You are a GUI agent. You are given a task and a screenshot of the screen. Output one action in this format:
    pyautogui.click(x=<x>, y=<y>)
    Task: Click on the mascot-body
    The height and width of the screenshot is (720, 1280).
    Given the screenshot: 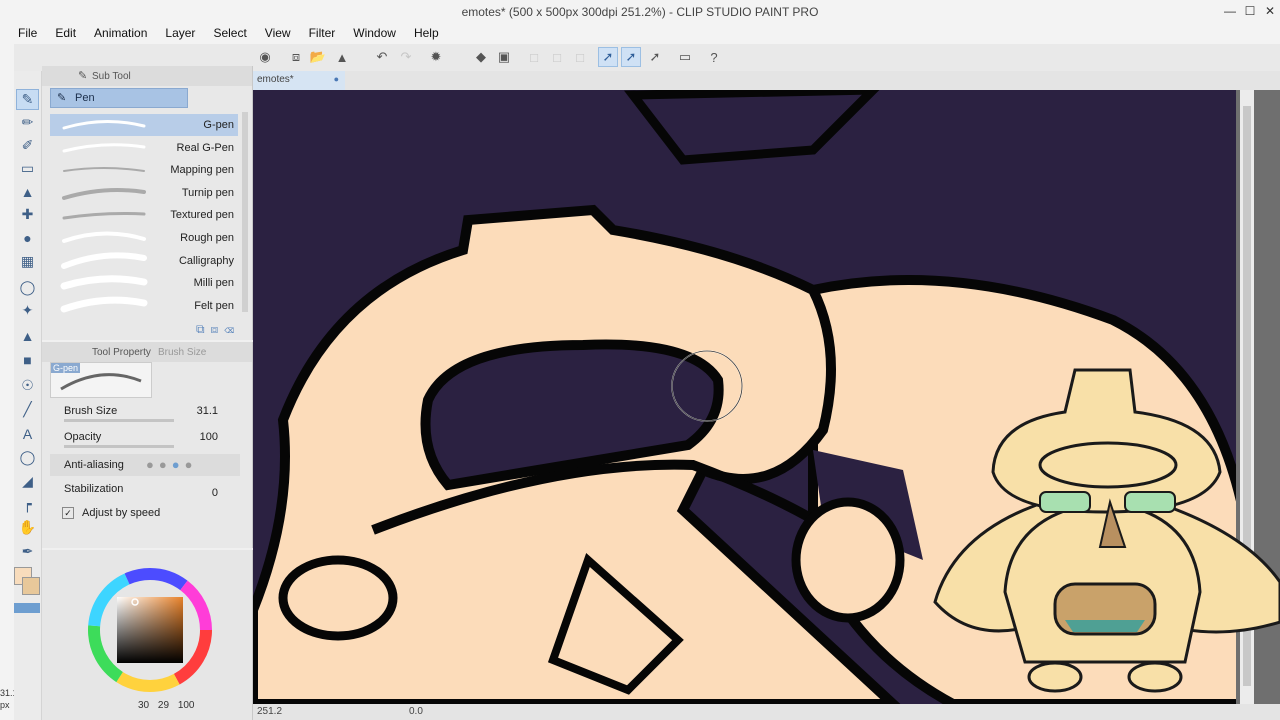 What is the action you would take?
    pyautogui.click(x=1102, y=582)
    